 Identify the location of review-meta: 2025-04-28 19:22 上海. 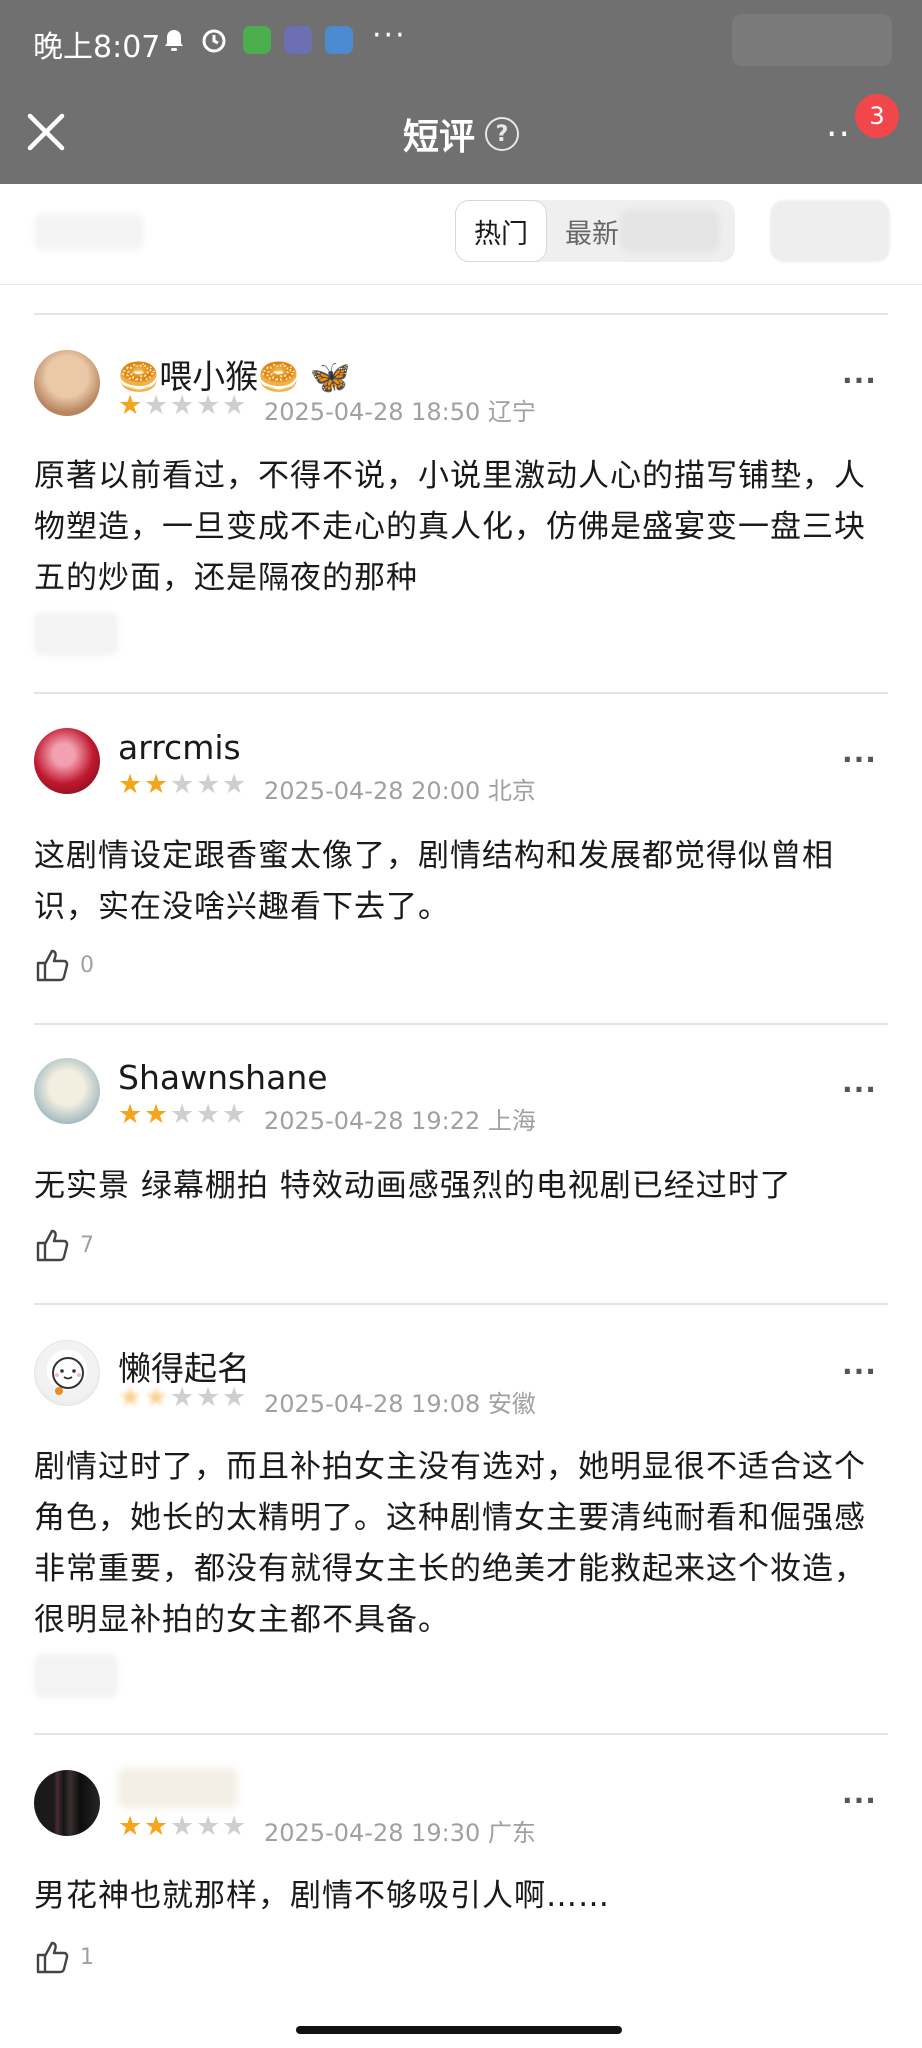
(400, 1121).